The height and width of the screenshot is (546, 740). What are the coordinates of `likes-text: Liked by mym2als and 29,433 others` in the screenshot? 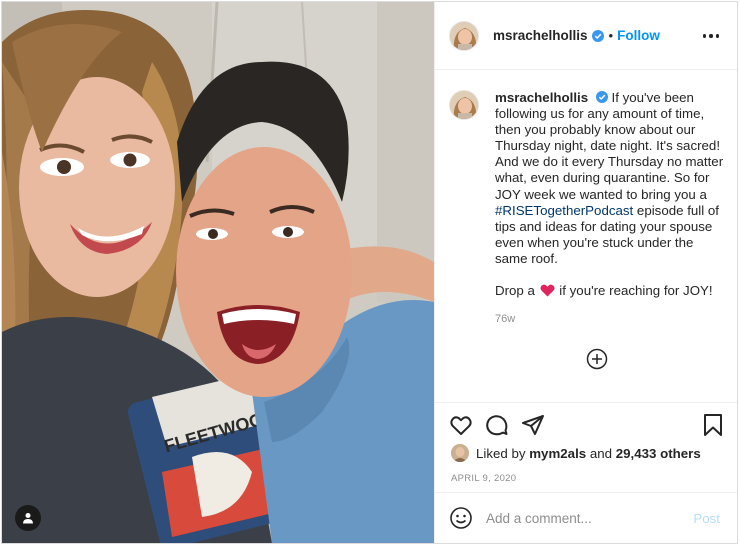 It's located at (588, 453).